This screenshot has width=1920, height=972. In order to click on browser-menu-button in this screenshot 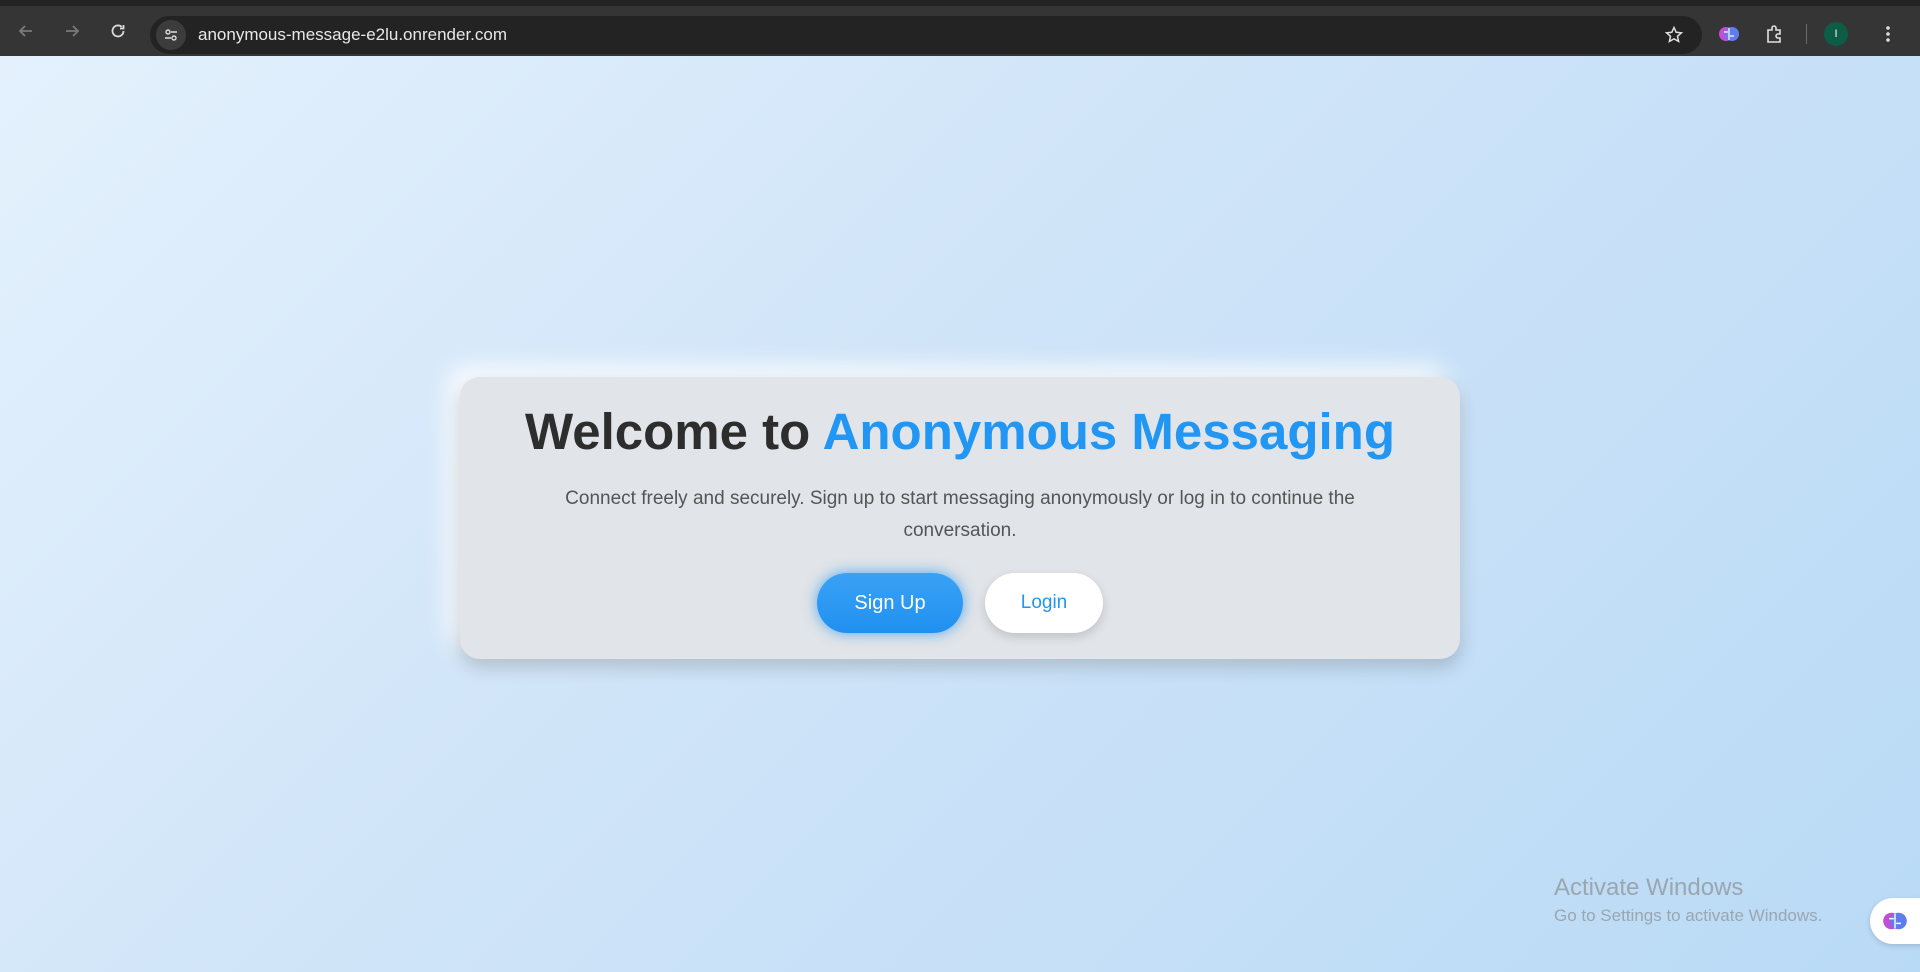, I will do `click(1888, 34)`.